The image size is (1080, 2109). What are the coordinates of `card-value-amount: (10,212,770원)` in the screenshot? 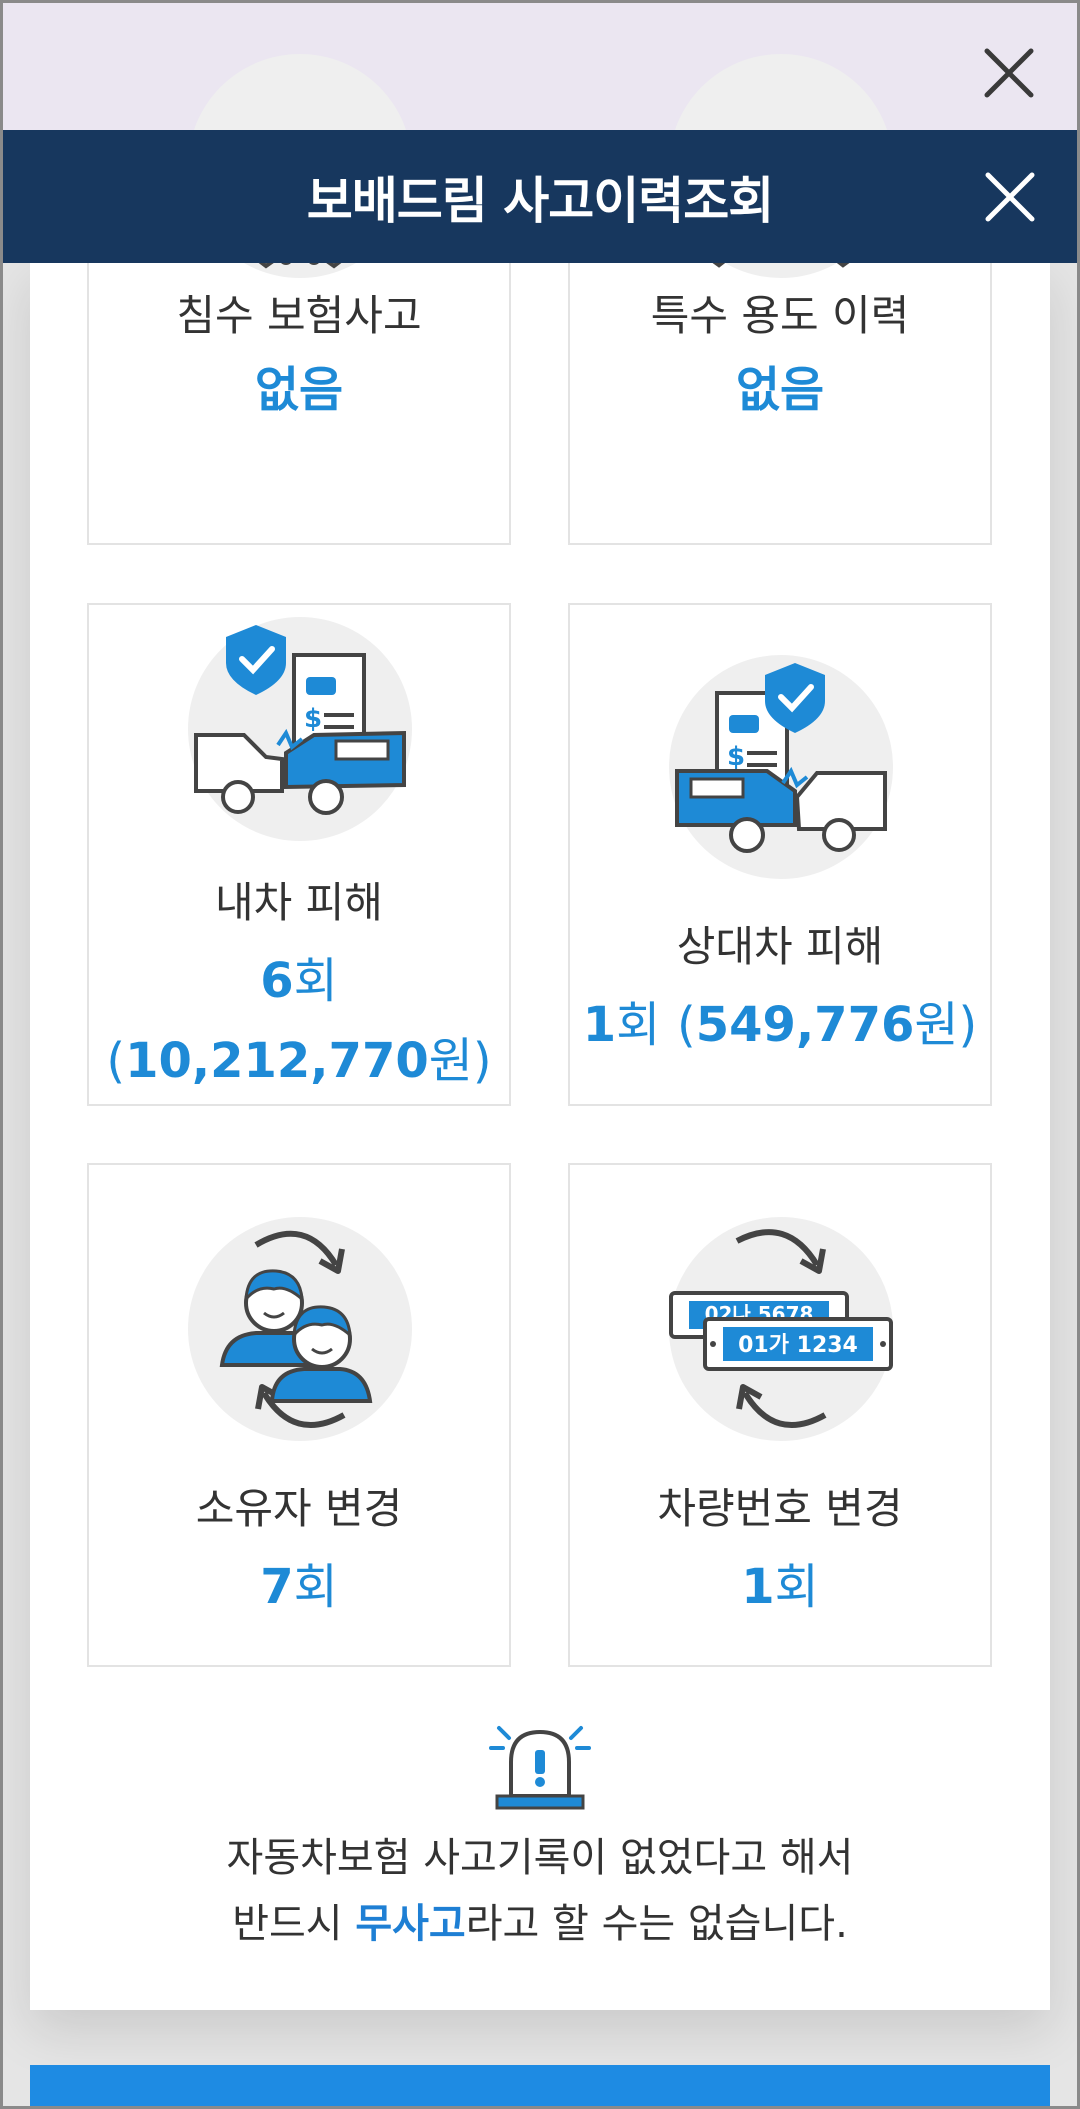 It's located at (299, 1056).